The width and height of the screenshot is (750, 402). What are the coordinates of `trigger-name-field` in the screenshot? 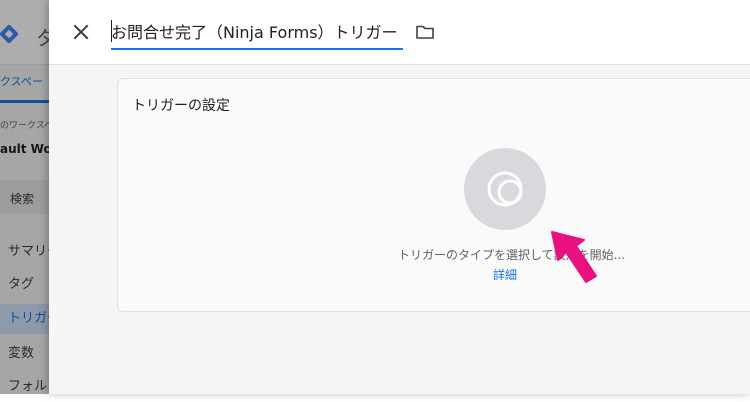 It's located at (257, 33).